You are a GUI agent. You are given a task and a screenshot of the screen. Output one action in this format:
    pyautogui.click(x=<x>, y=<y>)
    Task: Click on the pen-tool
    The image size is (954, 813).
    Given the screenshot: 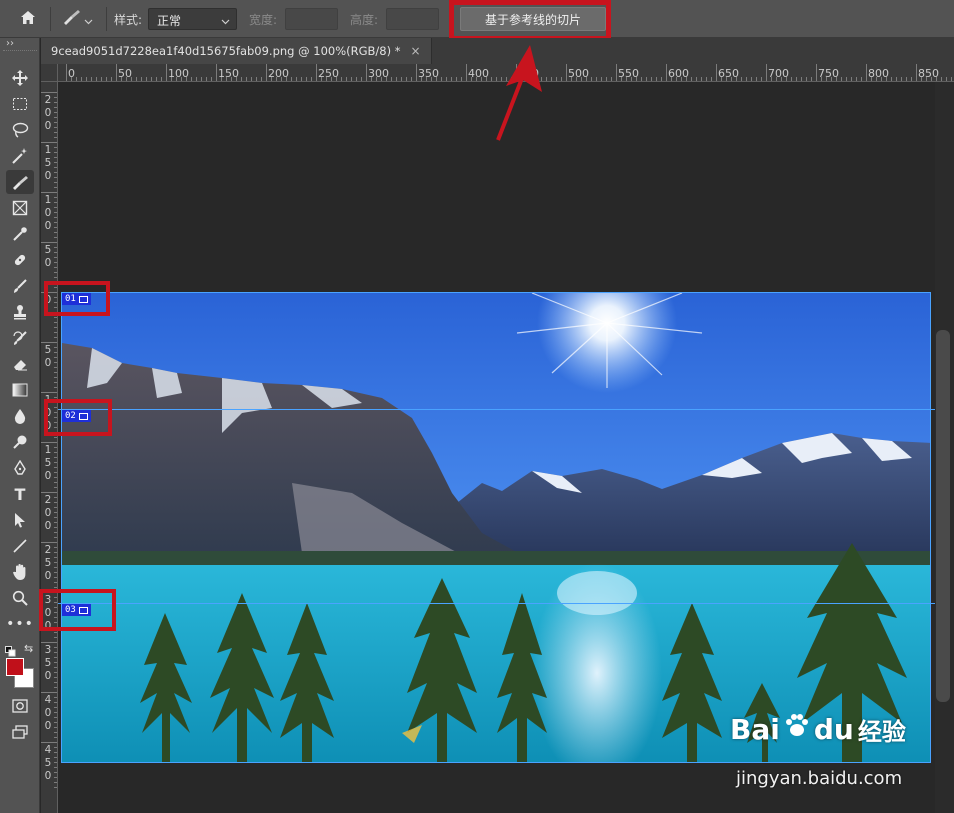 What is the action you would take?
    pyautogui.click(x=20, y=468)
    